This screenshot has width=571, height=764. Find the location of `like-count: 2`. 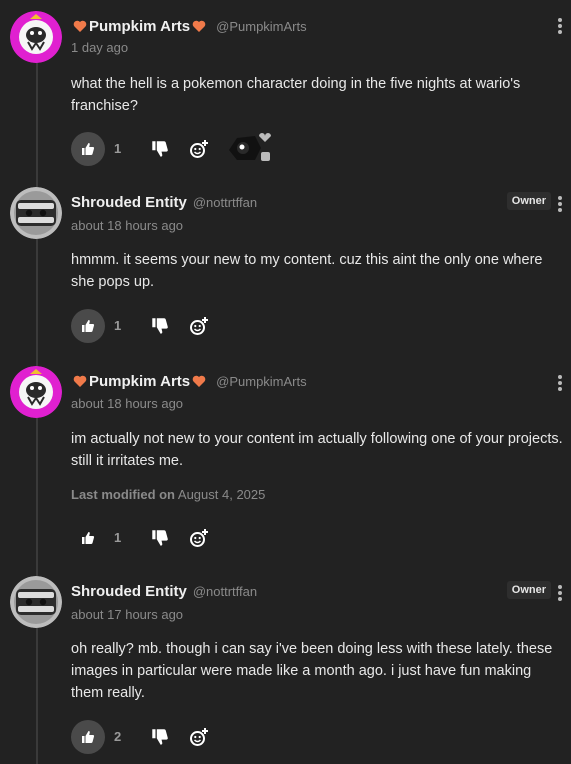

like-count: 2 is located at coordinates (118, 736).